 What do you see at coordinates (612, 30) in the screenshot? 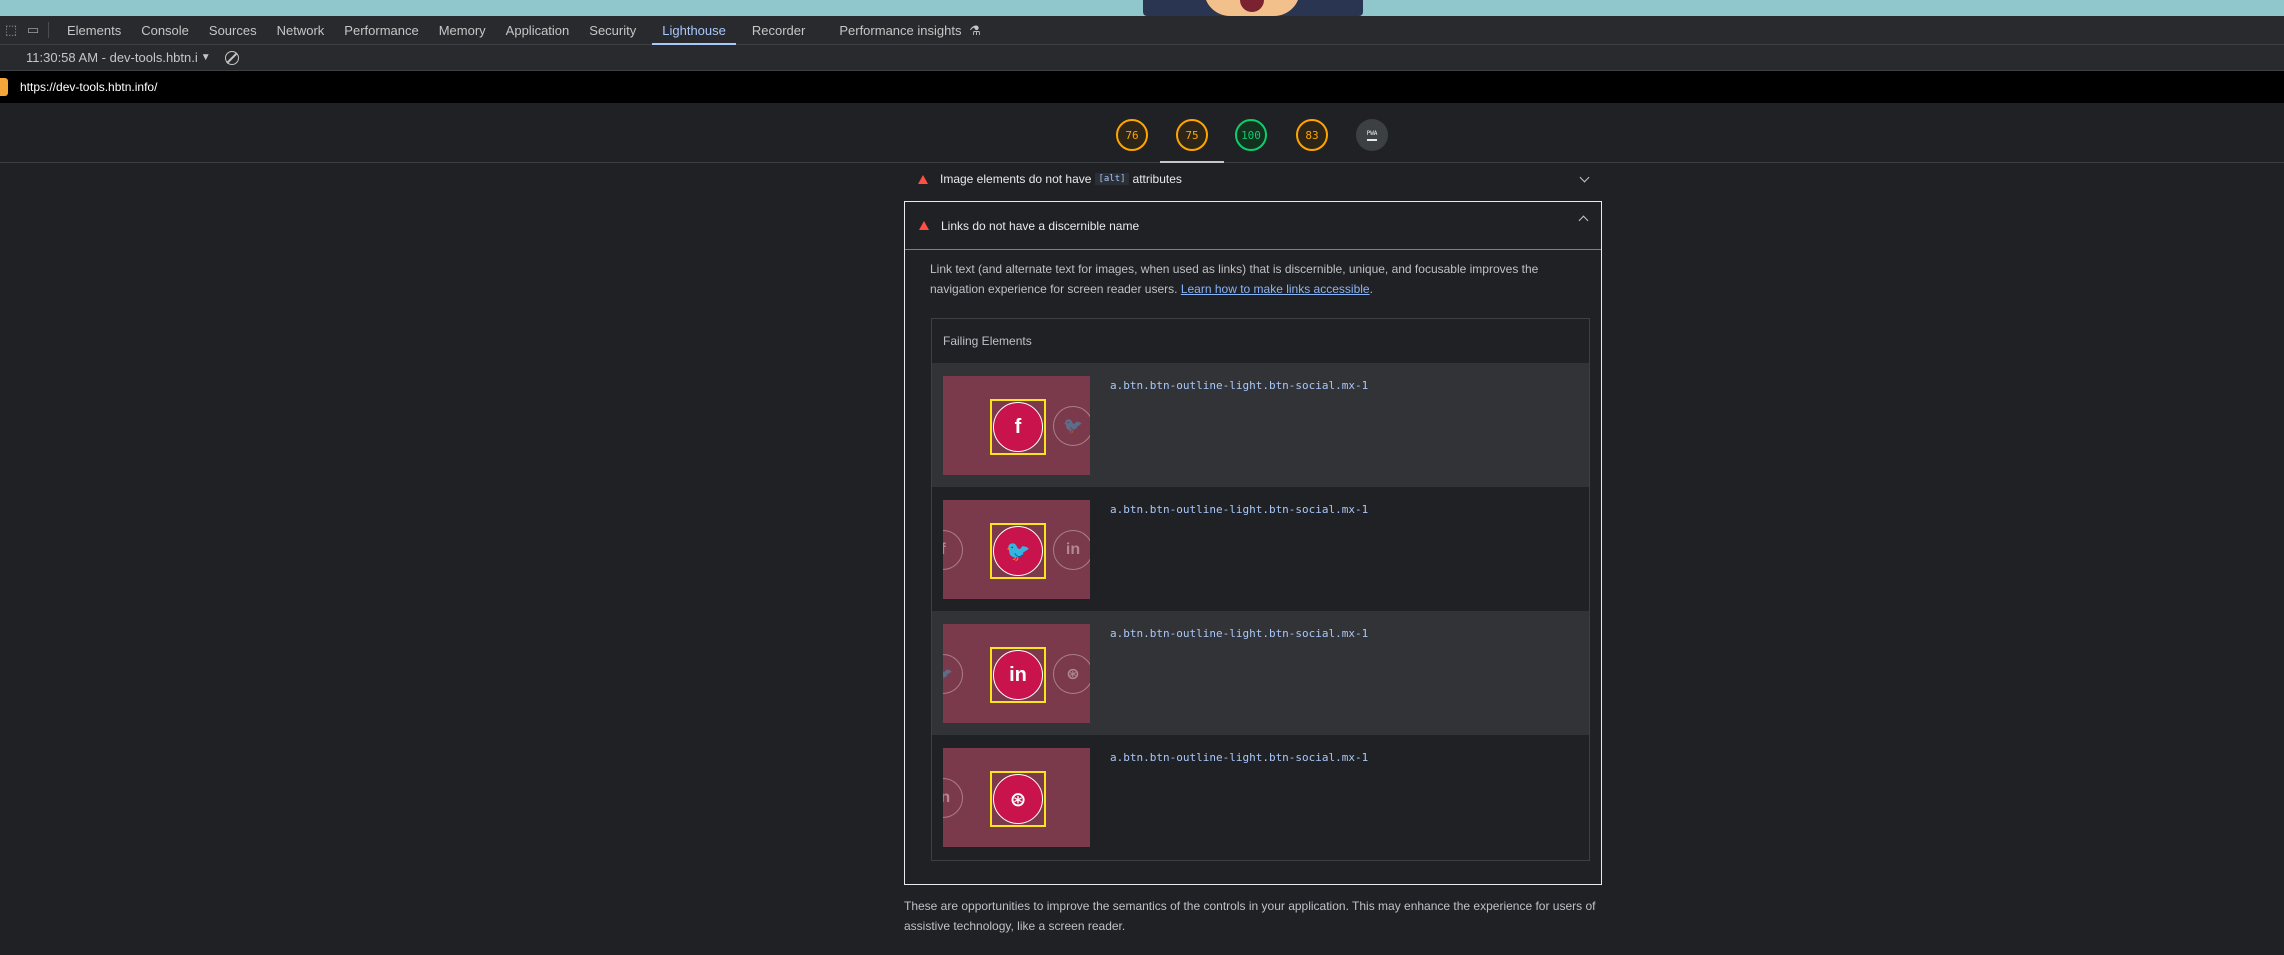
I see `tab-security: Security` at bounding box center [612, 30].